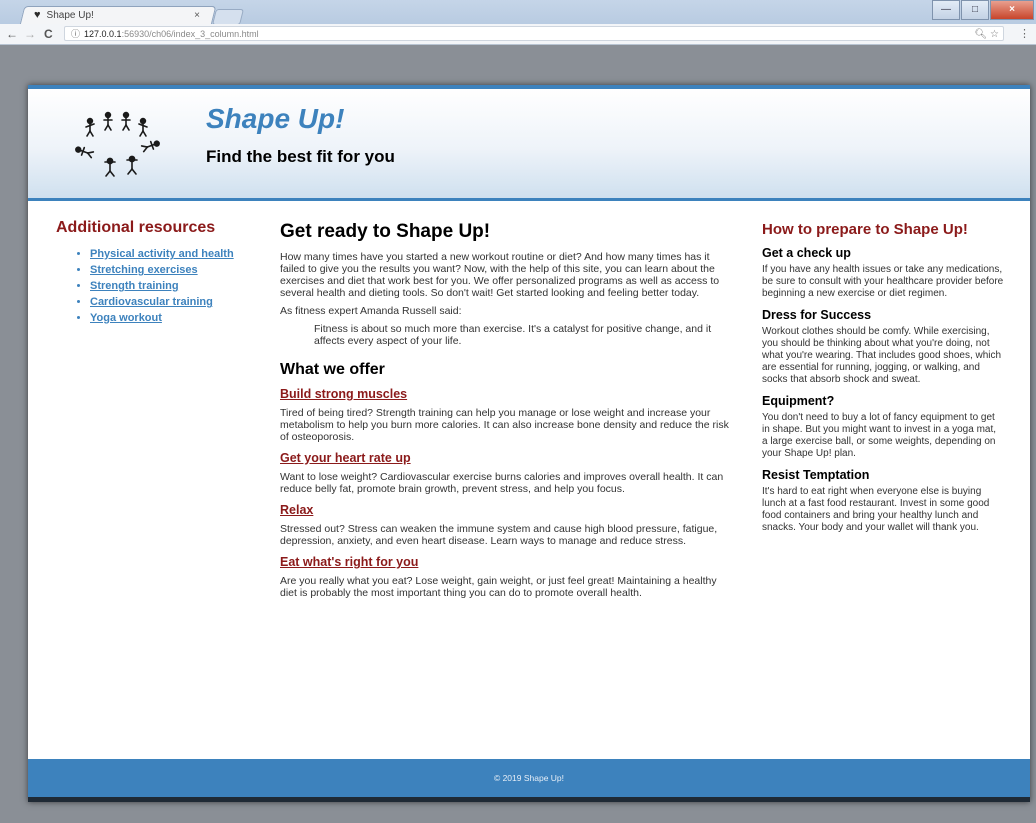 This screenshot has height=823, width=1036. I want to click on list-item: Cardiovascular training, so click(168, 302).